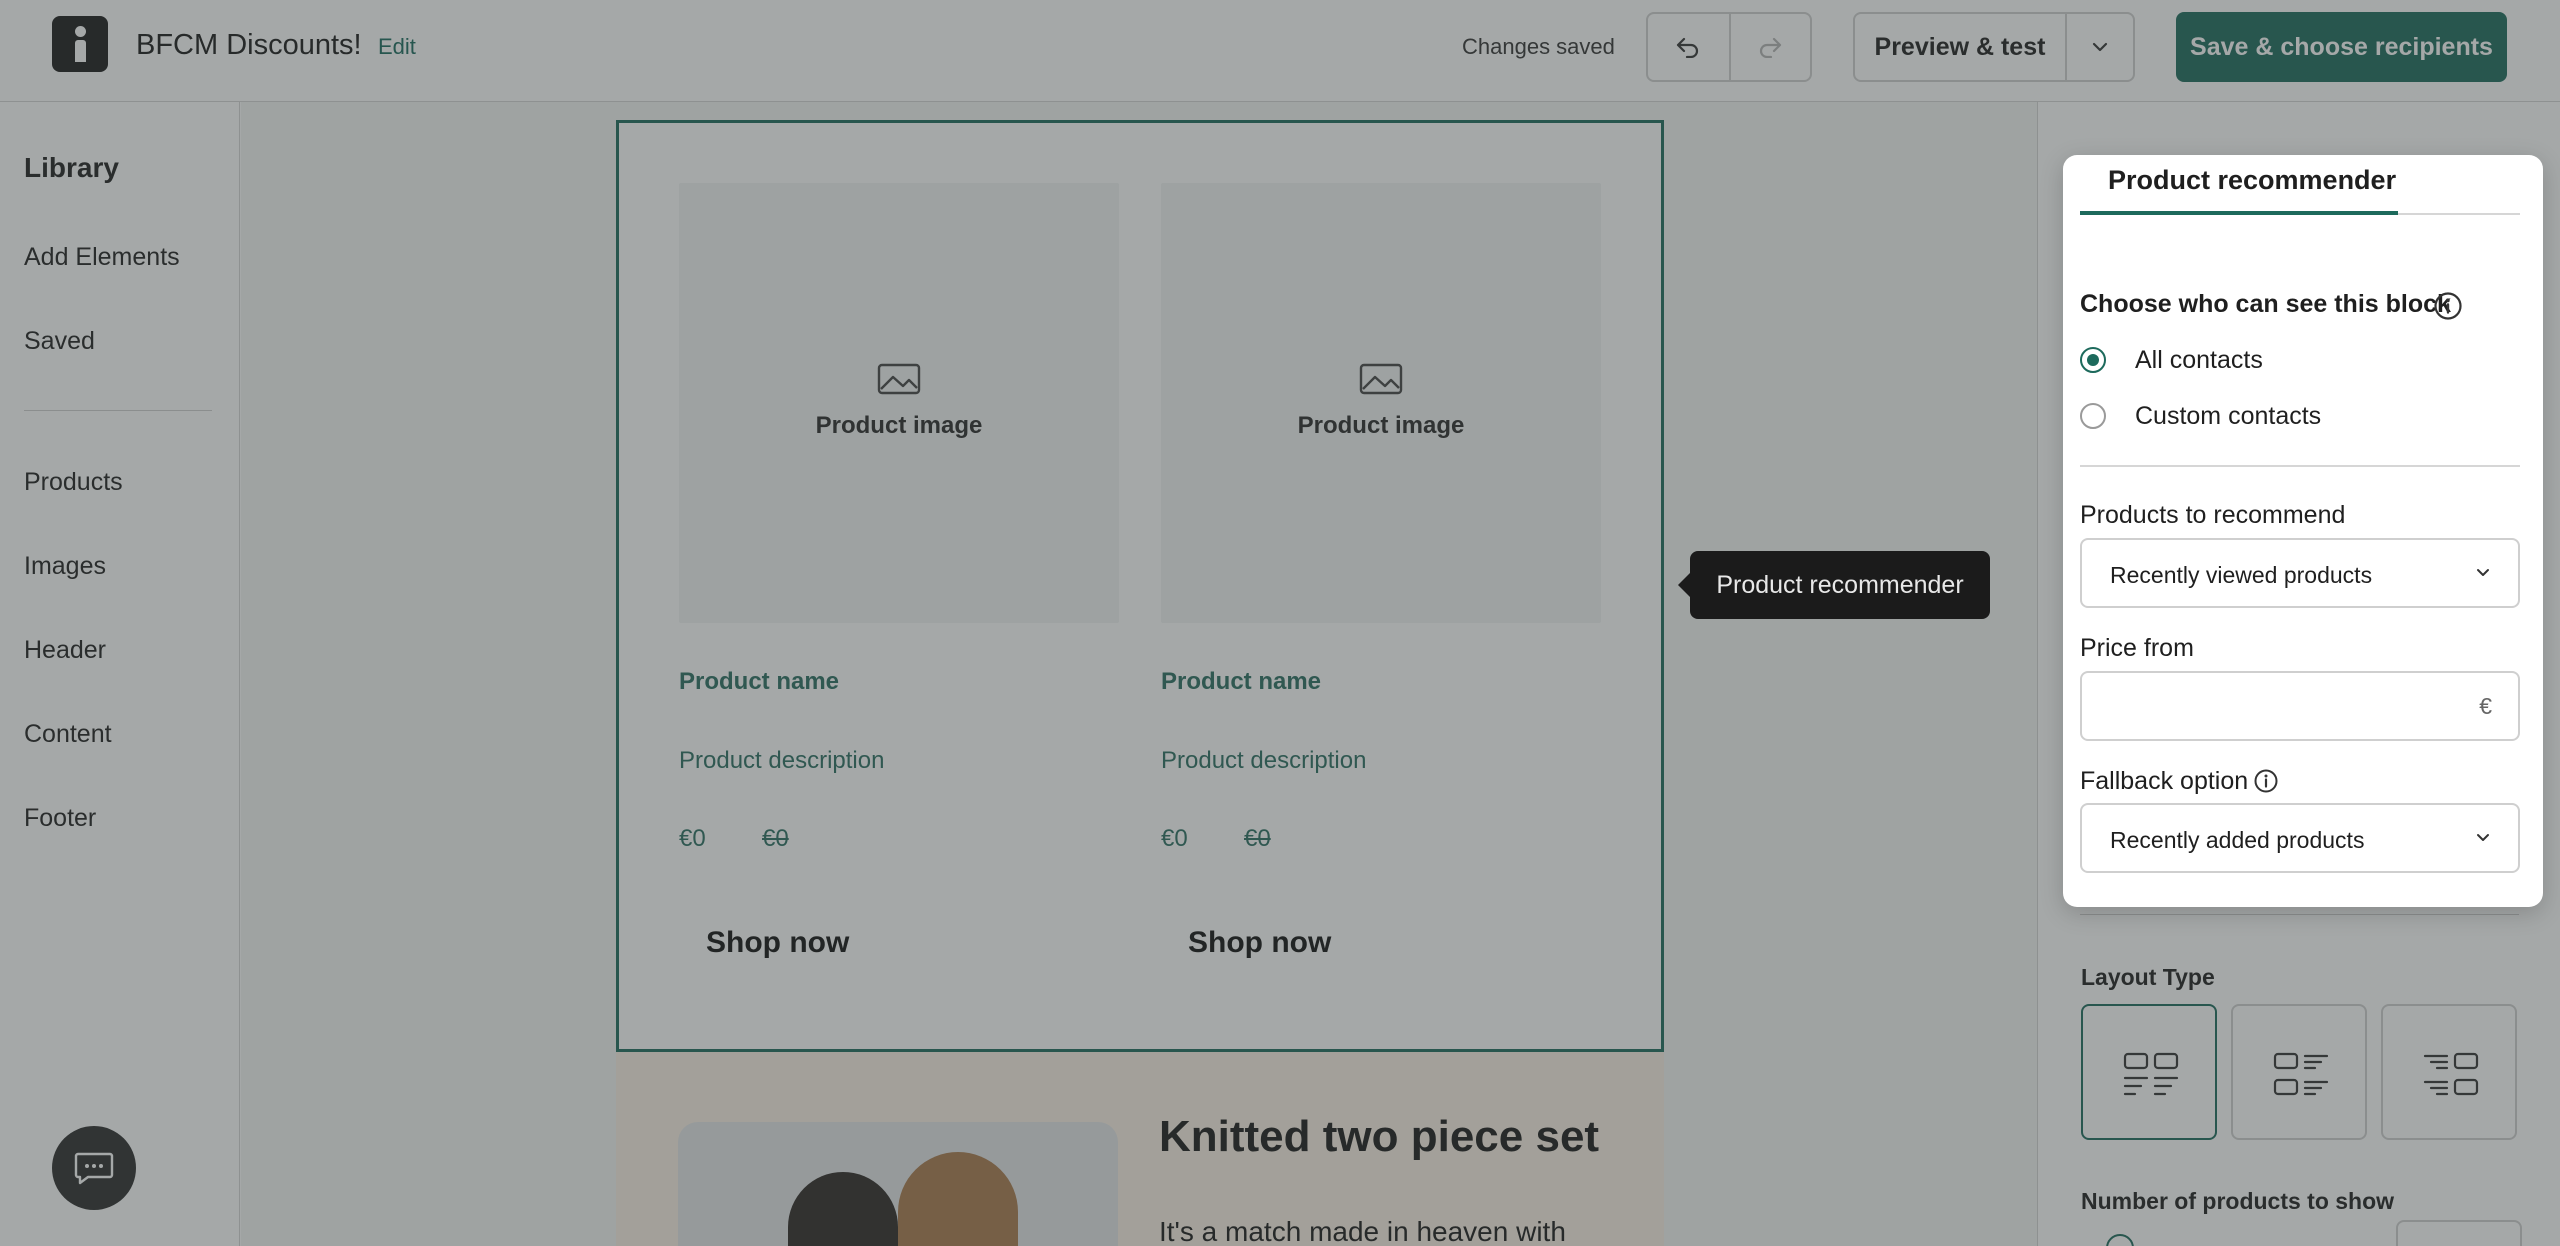 The height and width of the screenshot is (1246, 2560). Describe the element at coordinates (2485, 706) in the screenshot. I see `currency-unit: €` at that location.